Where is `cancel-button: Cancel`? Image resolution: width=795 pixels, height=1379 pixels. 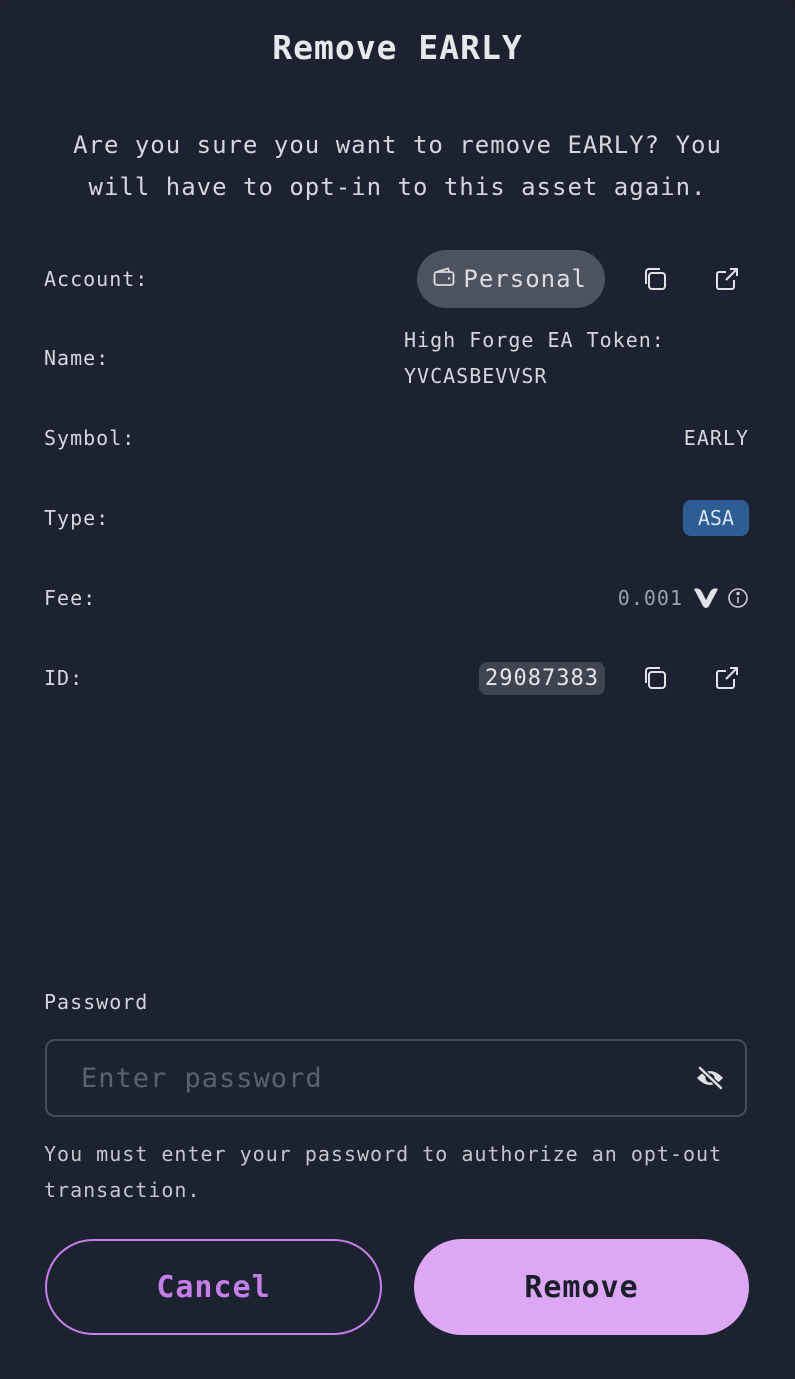
cancel-button: Cancel is located at coordinates (213, 1287).